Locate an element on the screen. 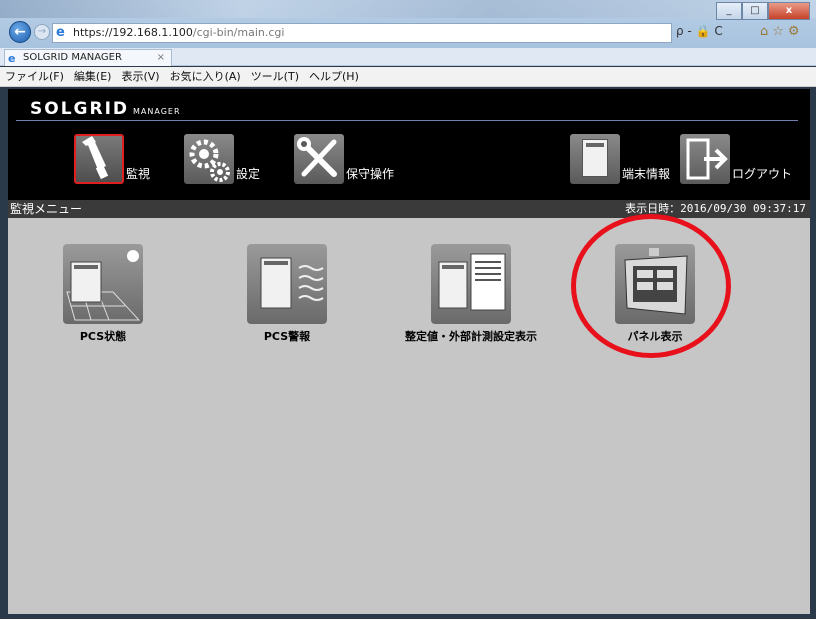 The height and width of the screenshot is (619, 816). terminal-cabinet-icon is located at coordinates (595, 159).